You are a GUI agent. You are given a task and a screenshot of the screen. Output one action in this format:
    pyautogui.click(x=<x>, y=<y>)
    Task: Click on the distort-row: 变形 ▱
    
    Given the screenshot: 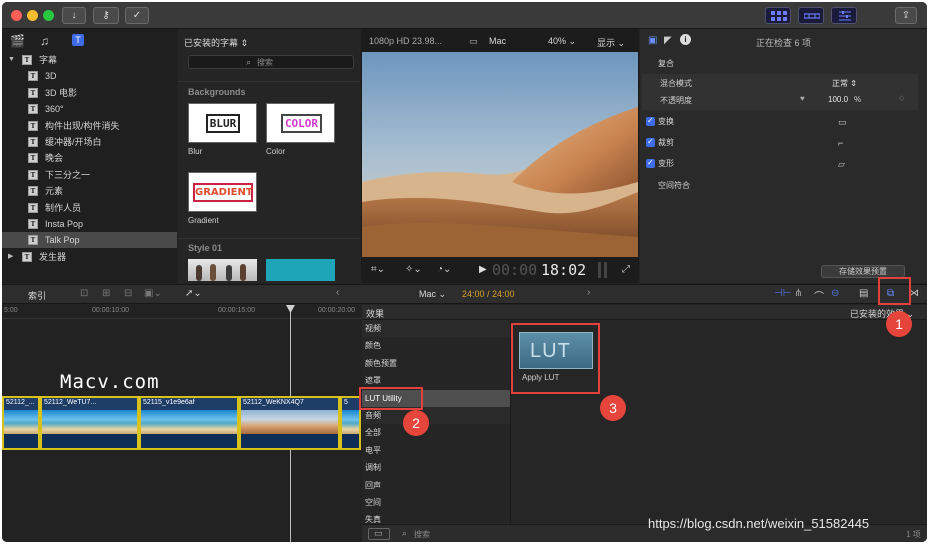 What is the action you would take?
    pyautogui.click(x=783, y=163)
    